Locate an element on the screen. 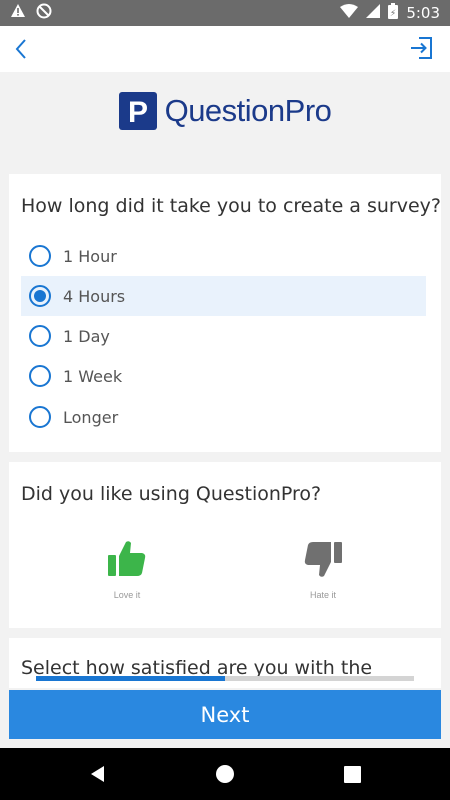 The image size is (450, 800). status-bar: ⚡ 5:03 is located at coordinates (225, 13).